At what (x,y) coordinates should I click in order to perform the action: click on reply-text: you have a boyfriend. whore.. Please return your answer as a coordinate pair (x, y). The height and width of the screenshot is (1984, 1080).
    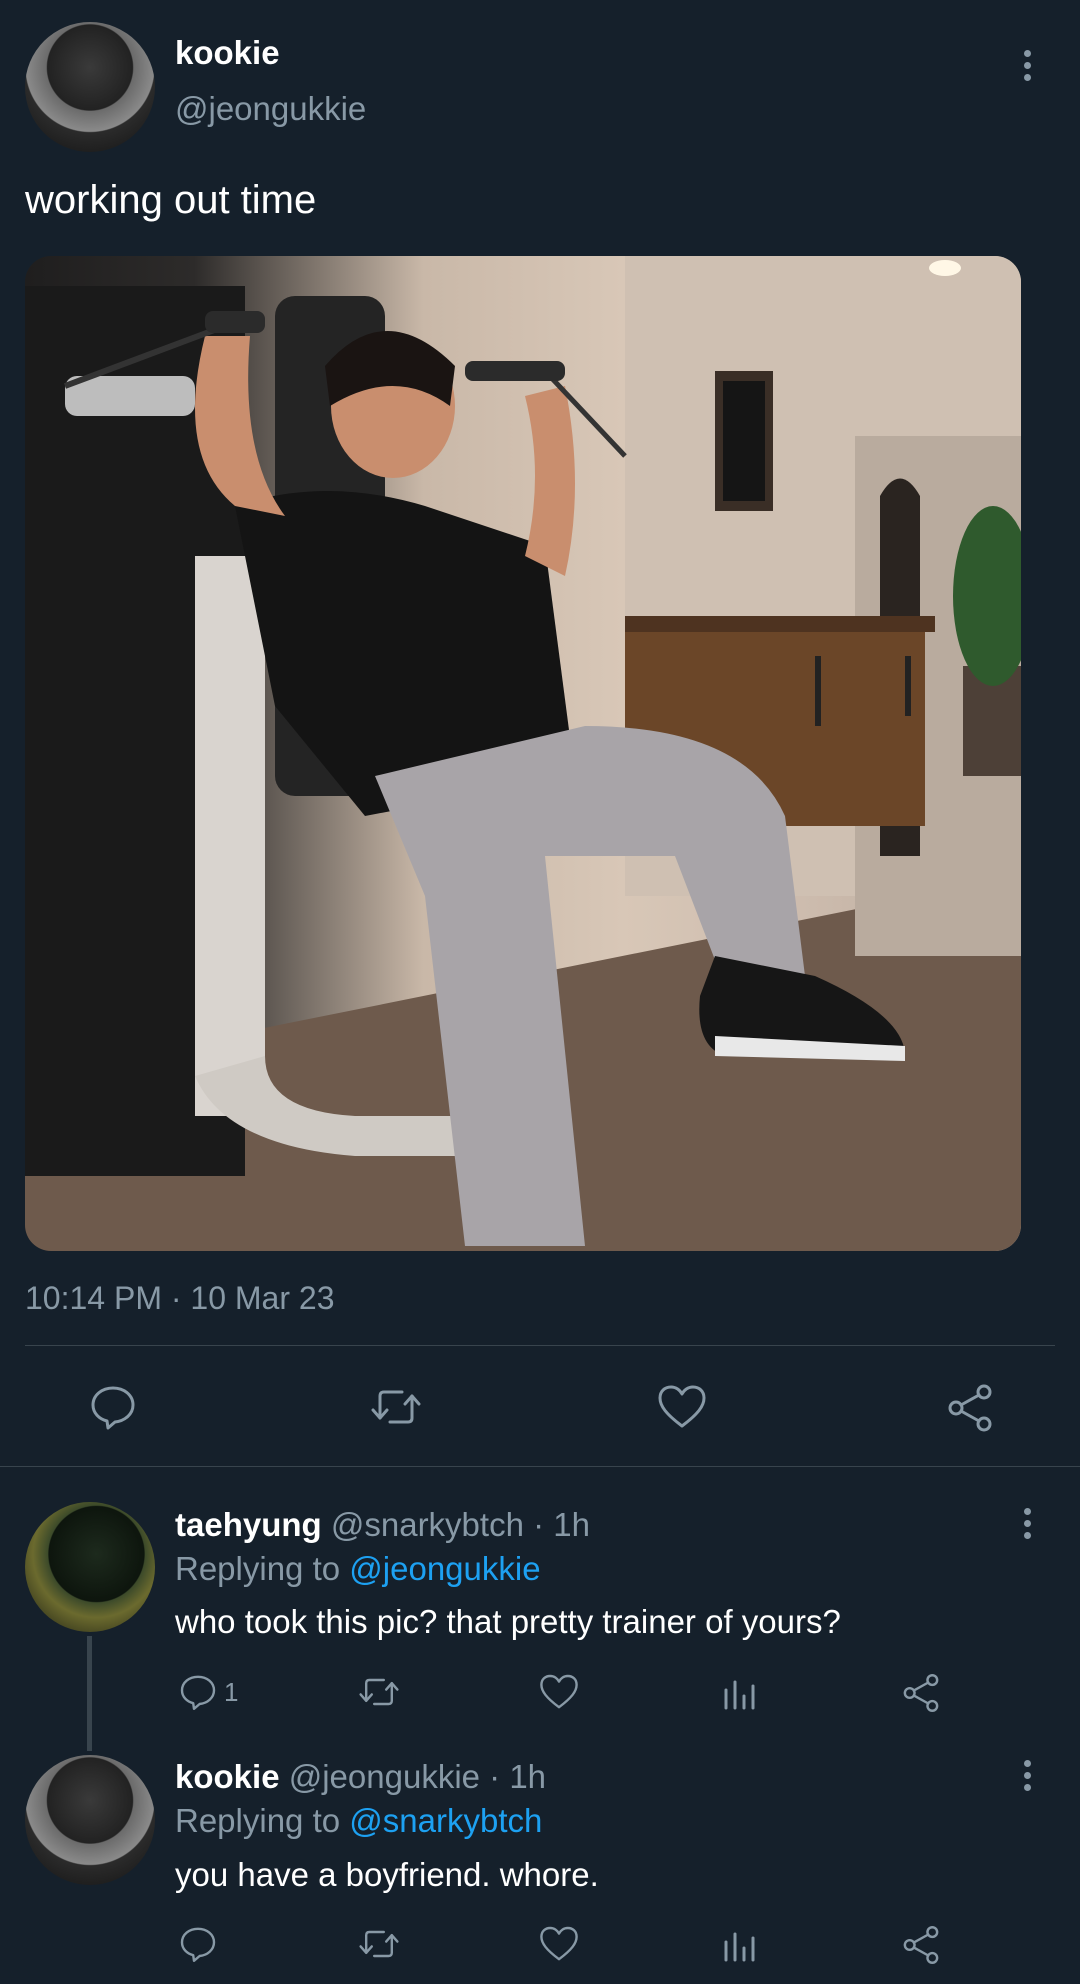
    Looking at the image, I should click on (387, 1874).